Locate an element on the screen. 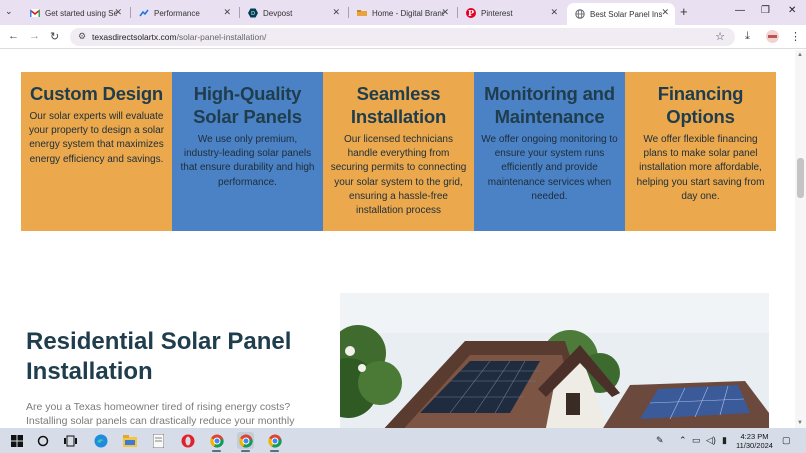 Image resolution: width=806 pixels, height=453 pixels. gmail-icon is located at coordinates (35, 13).